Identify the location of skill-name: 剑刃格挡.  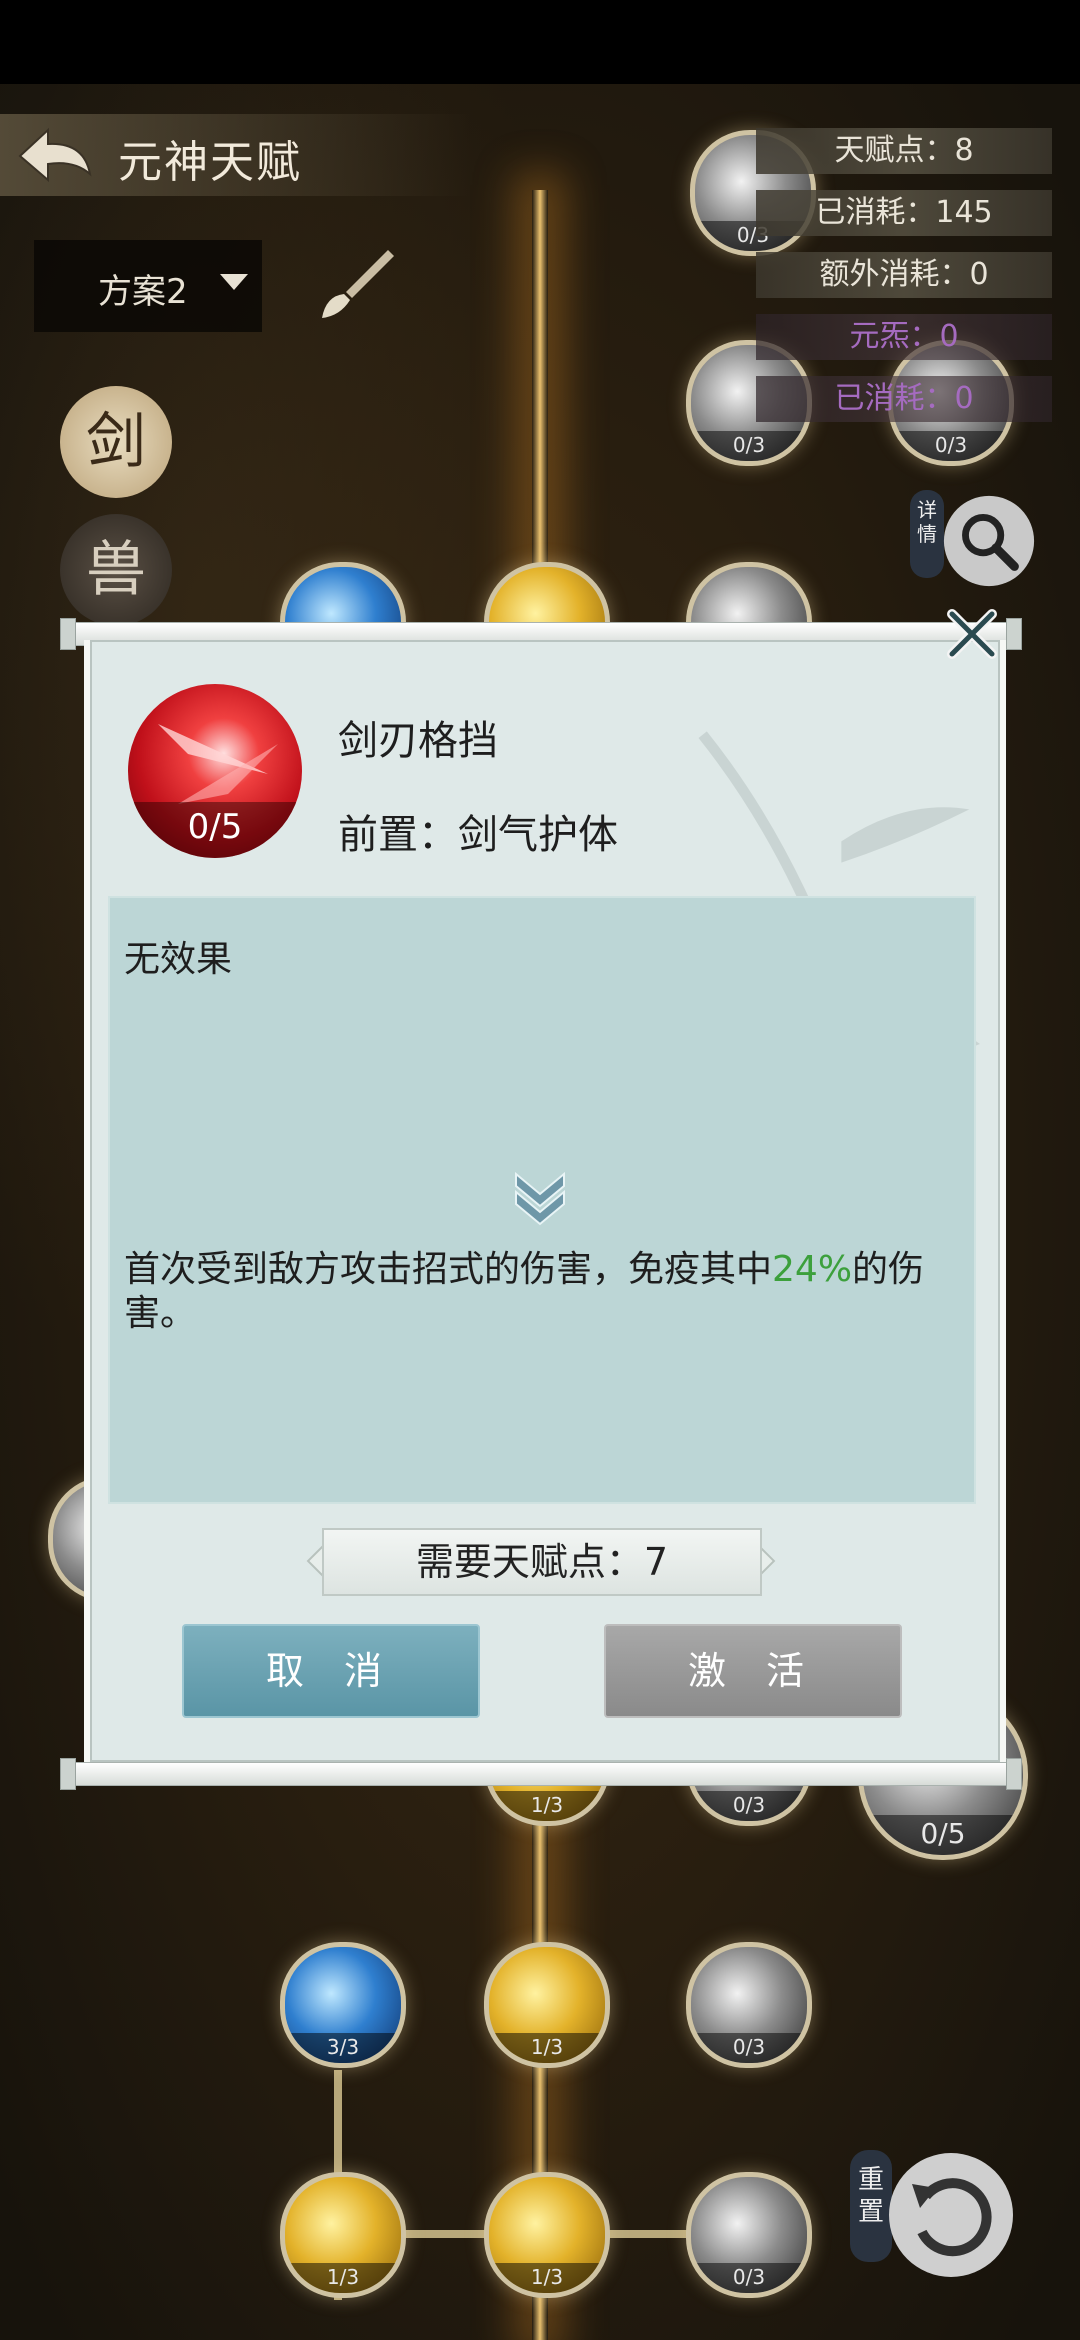
(418, 741).